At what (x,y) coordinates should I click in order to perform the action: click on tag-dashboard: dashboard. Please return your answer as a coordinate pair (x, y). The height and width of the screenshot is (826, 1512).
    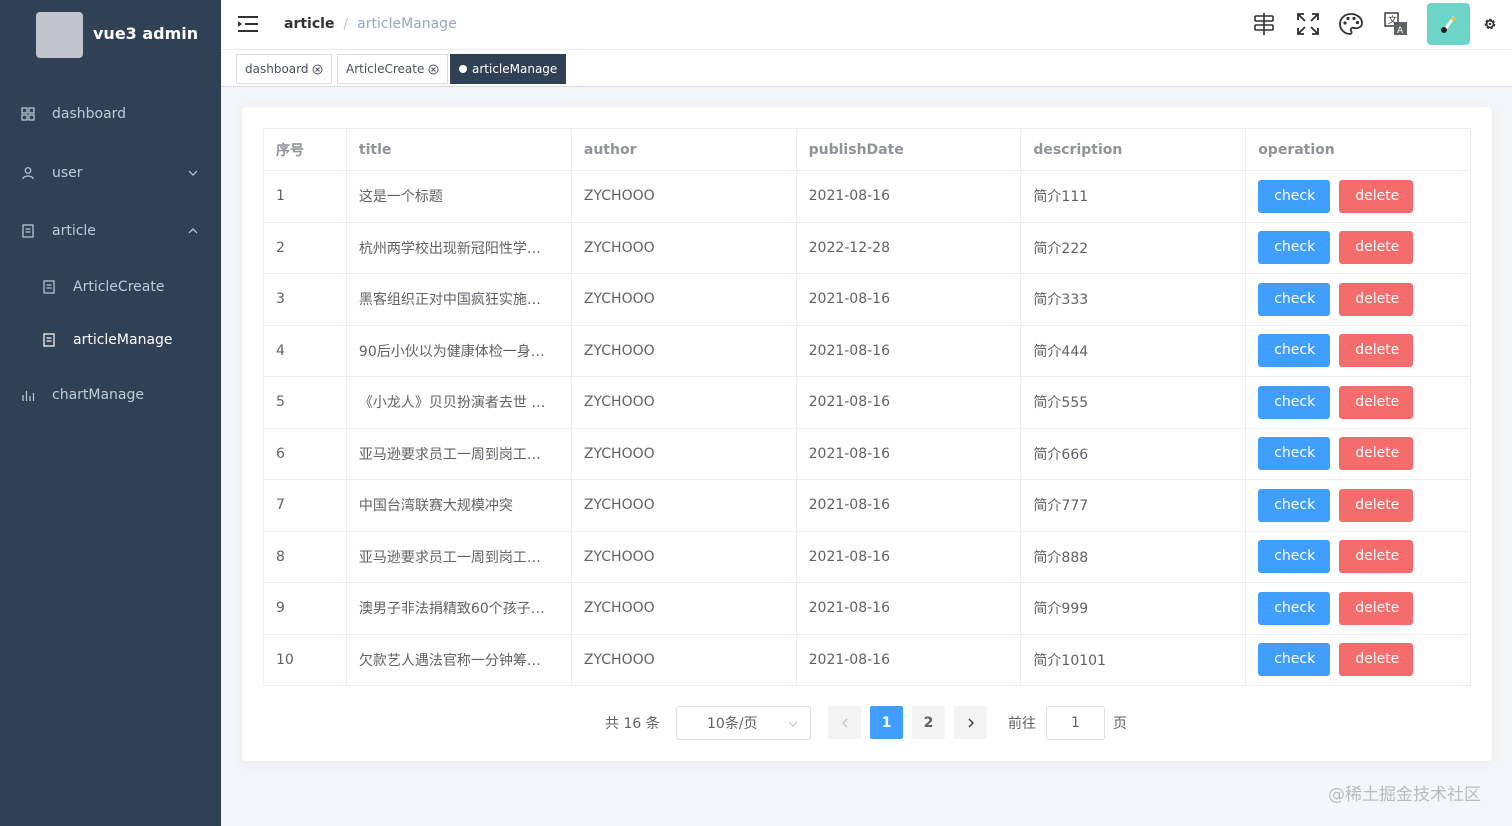
    Looking at the image, I should click on (284, 69).